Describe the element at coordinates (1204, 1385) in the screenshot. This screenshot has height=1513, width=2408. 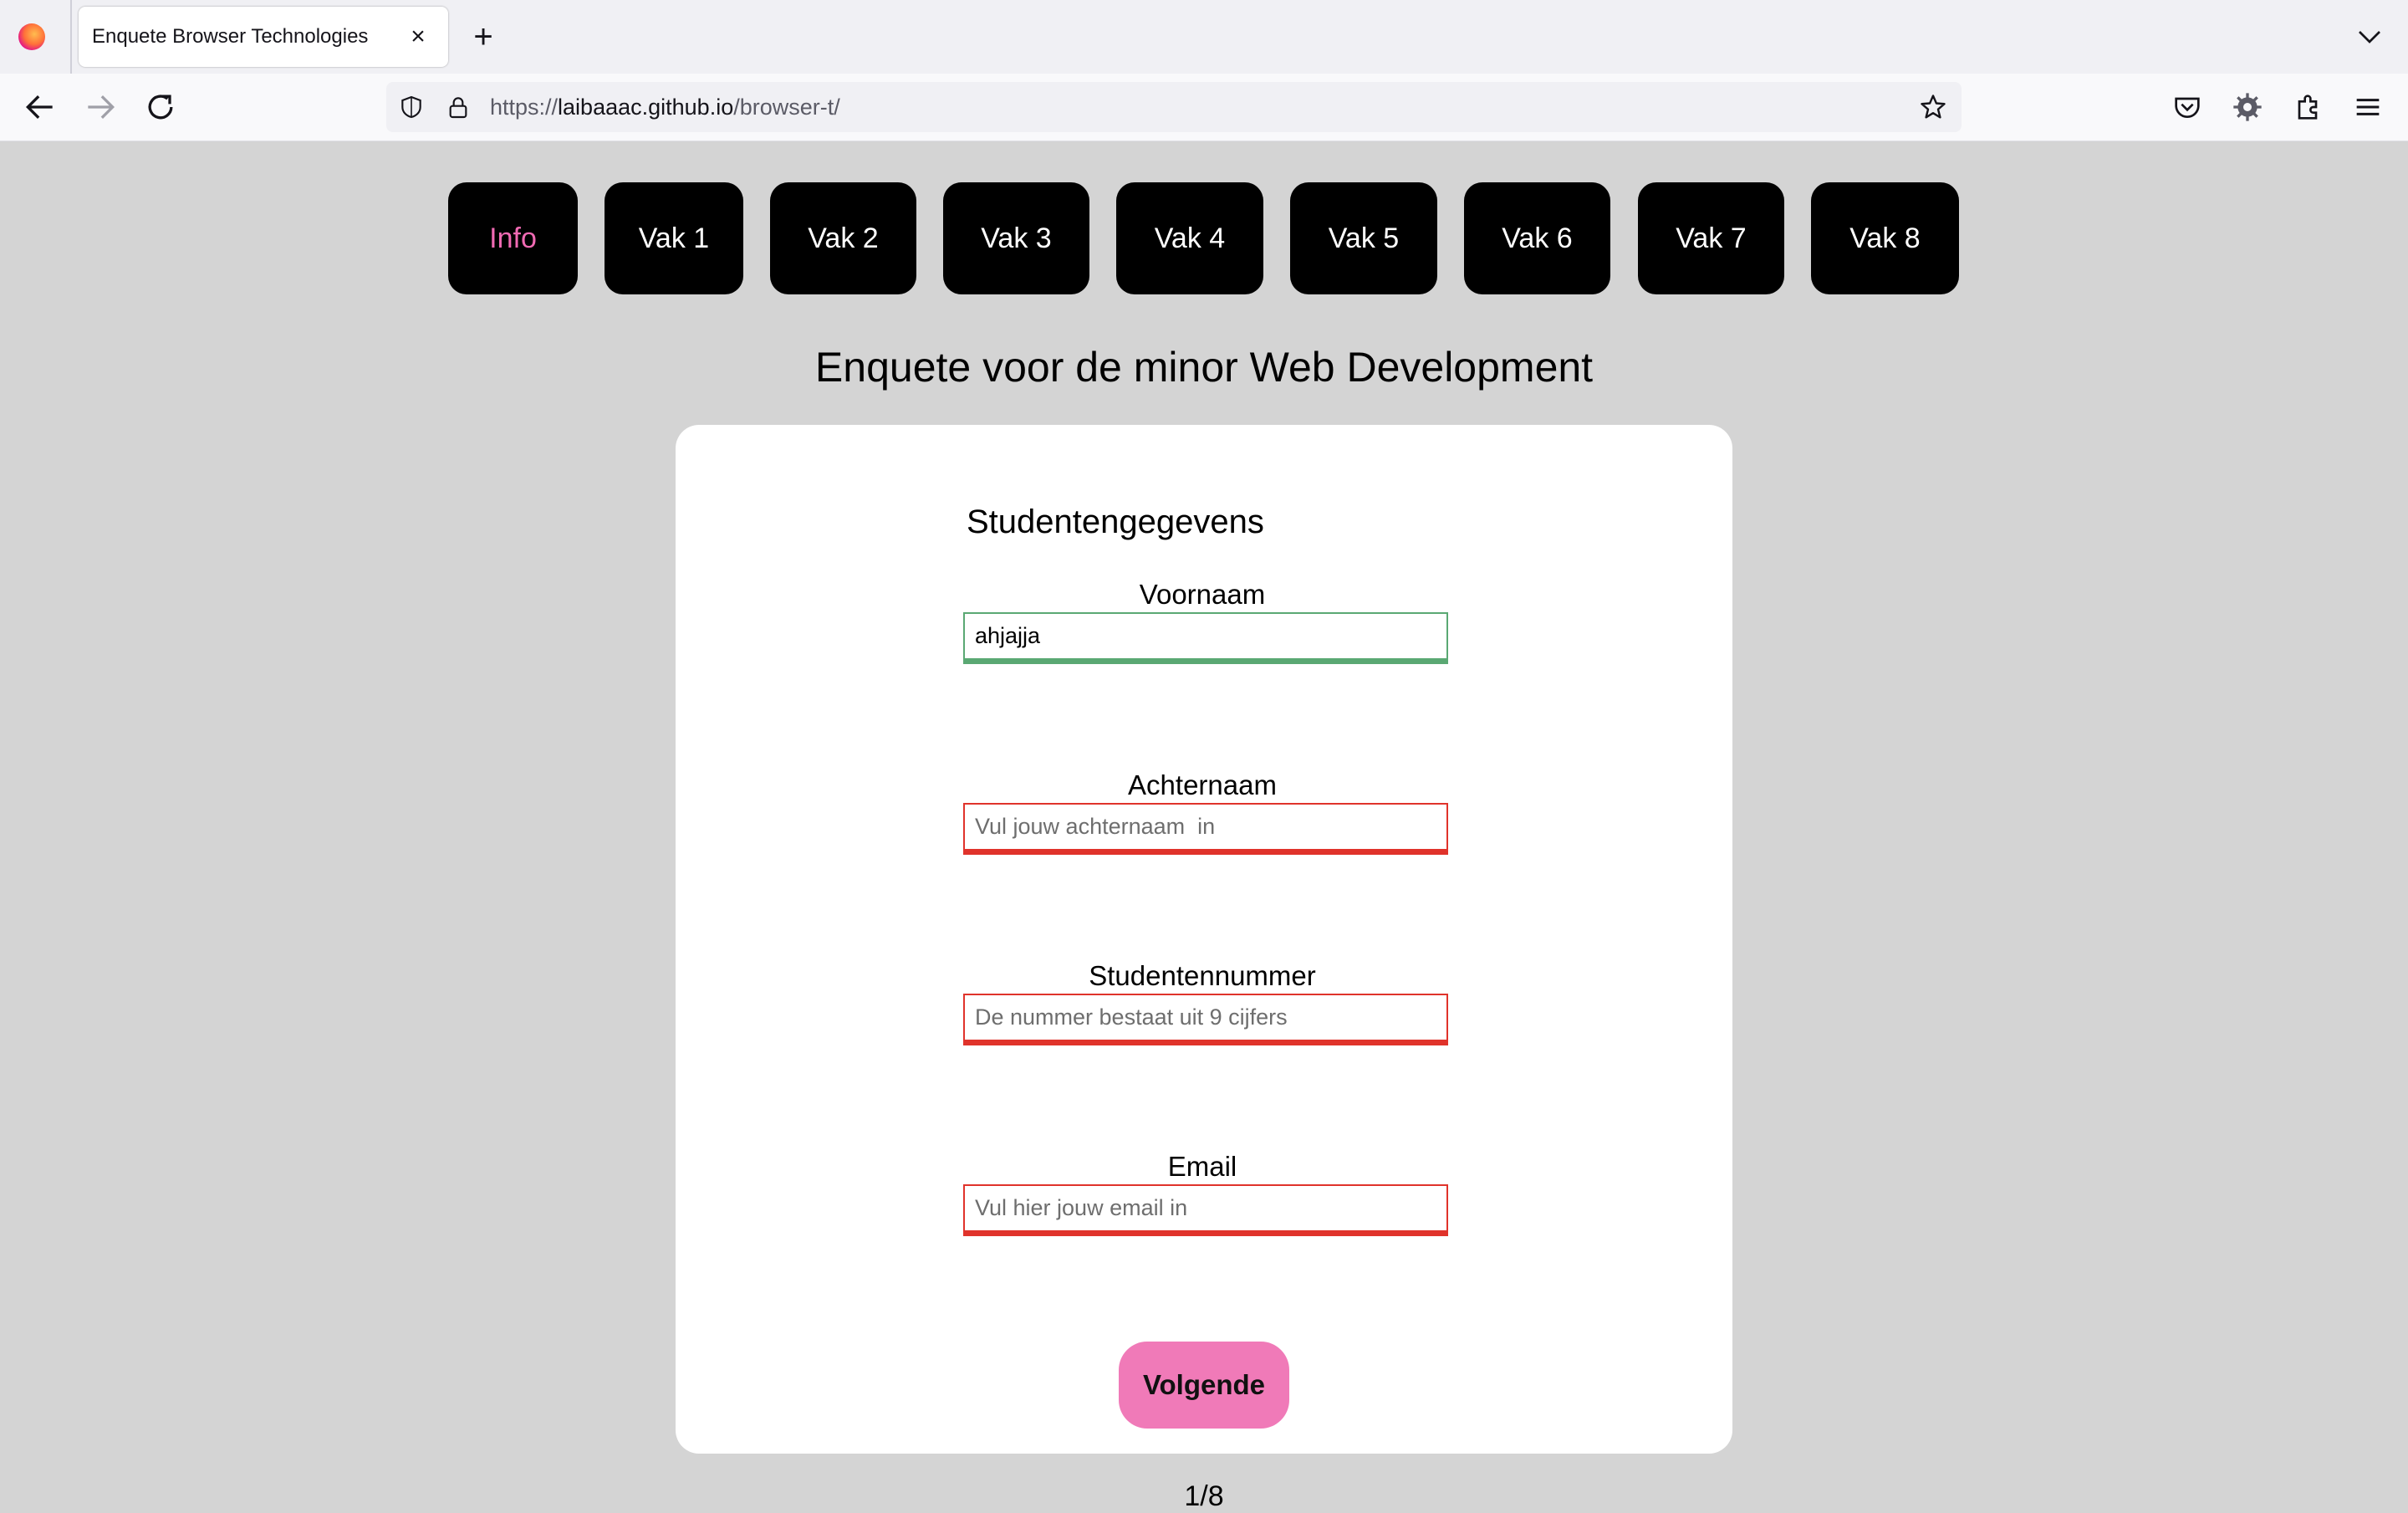
I see `next-button: Volgende` at that location.